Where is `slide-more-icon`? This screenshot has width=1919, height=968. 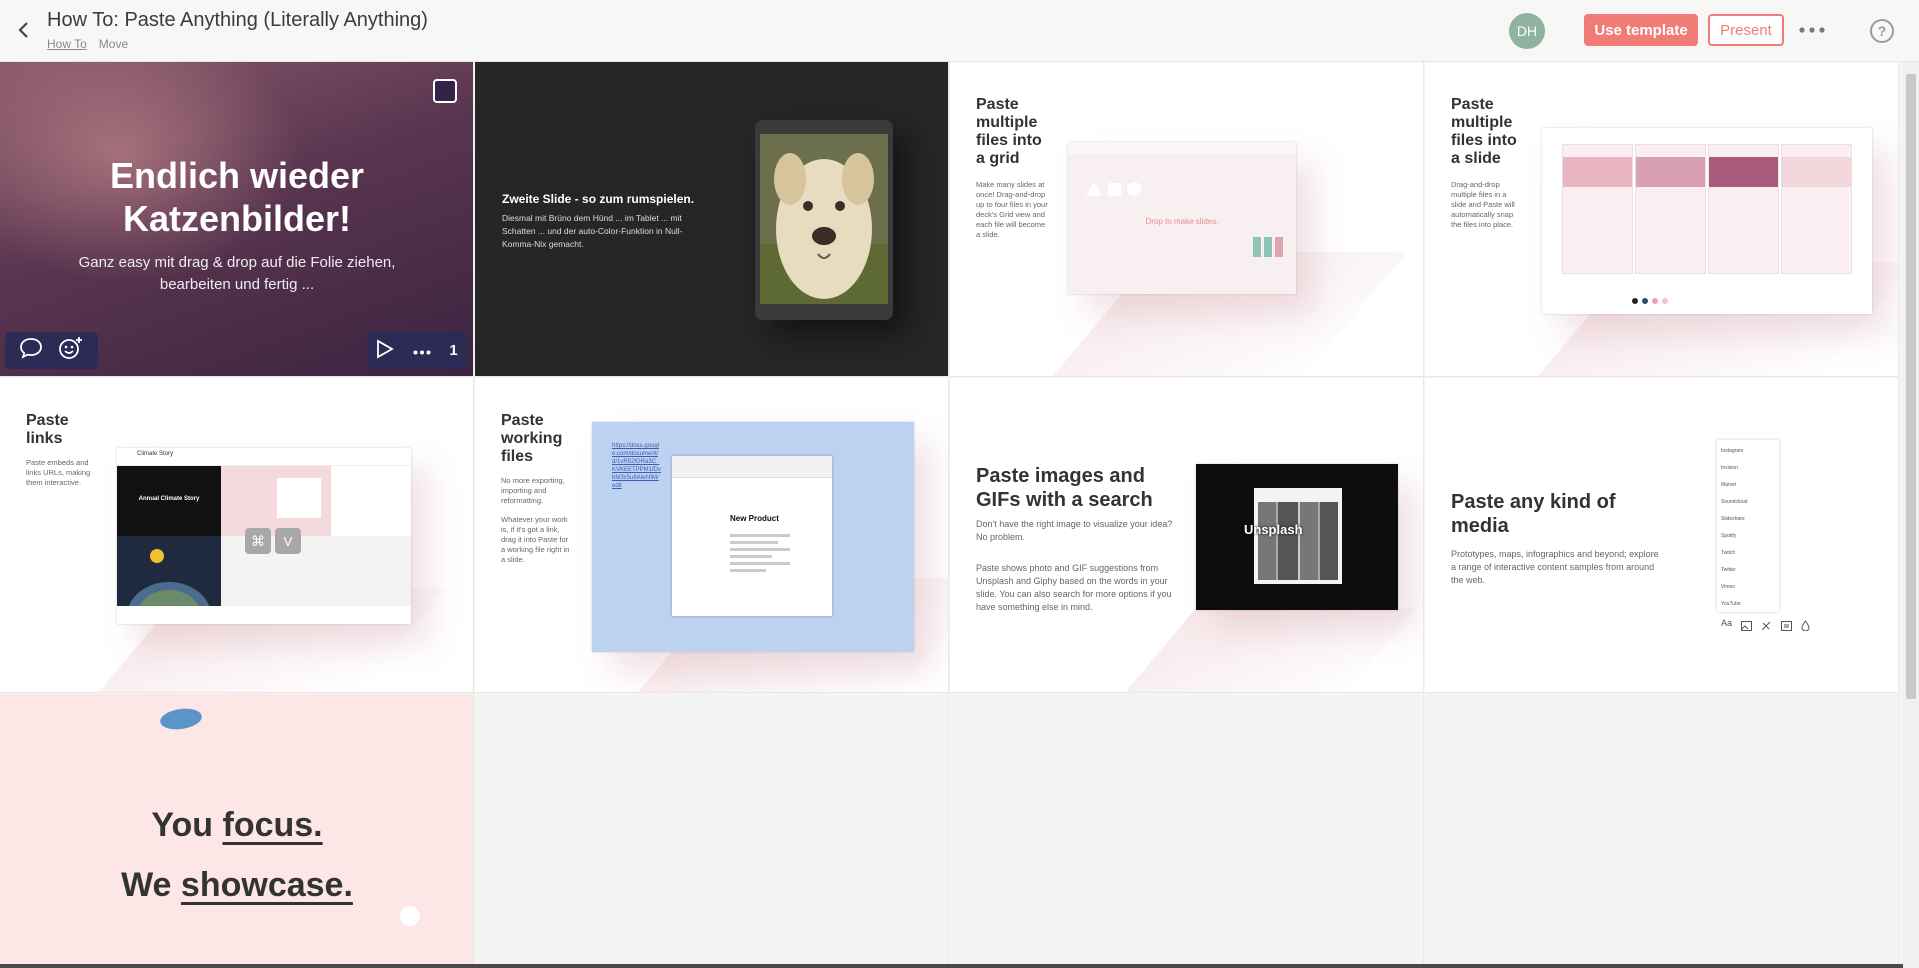 slide-more-icon is located at coordinates (422, 350).